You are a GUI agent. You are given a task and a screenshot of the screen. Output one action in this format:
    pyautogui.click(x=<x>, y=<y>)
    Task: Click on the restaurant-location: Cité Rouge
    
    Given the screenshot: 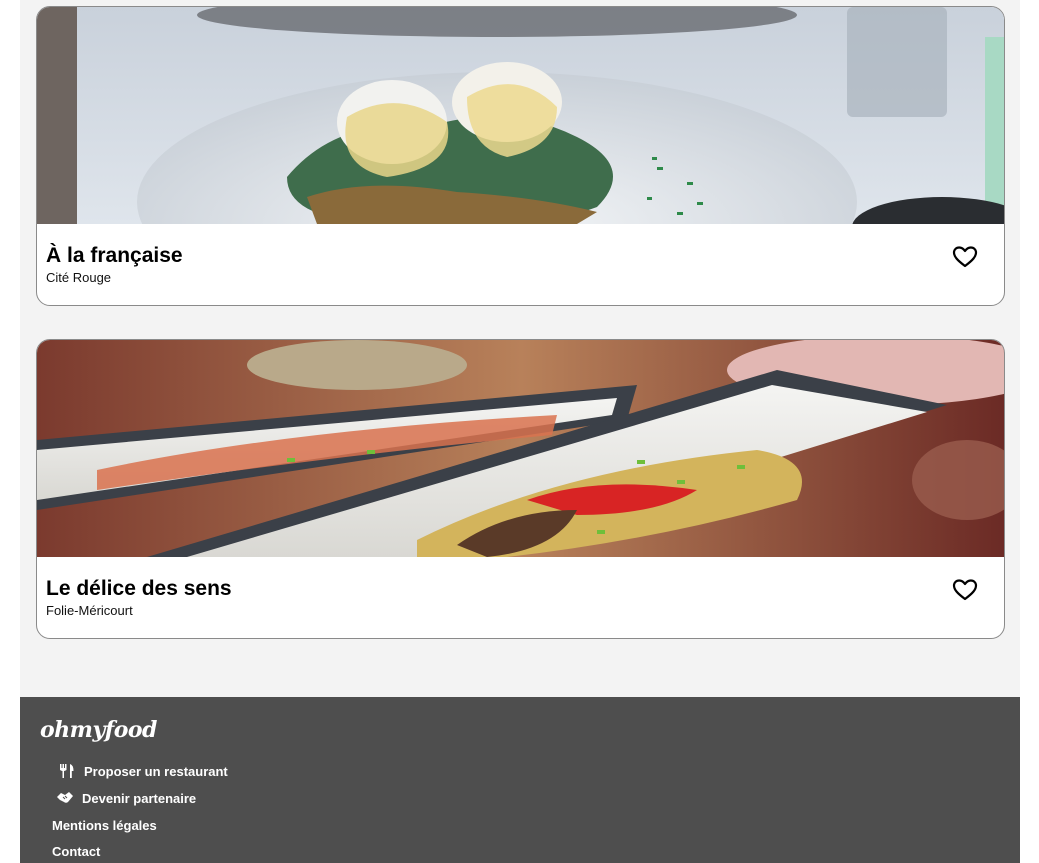 What is the action you would take?
    pyautogui.click(x=79, y=277)
    